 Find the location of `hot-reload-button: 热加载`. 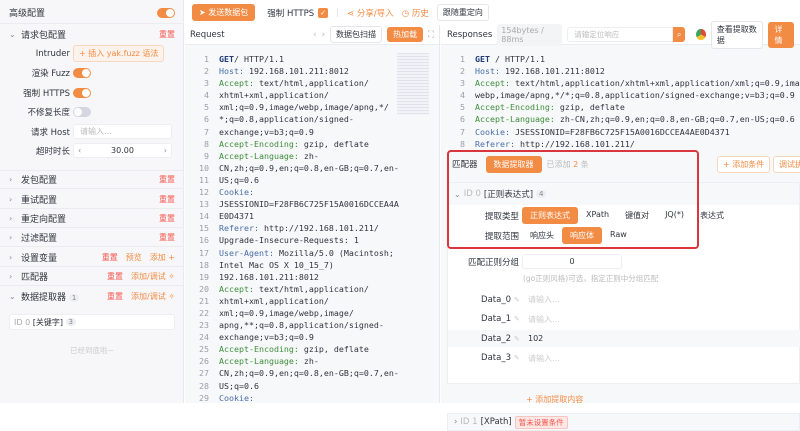

hot-reload-button: 热加载 is located at coordinates (405, 34).